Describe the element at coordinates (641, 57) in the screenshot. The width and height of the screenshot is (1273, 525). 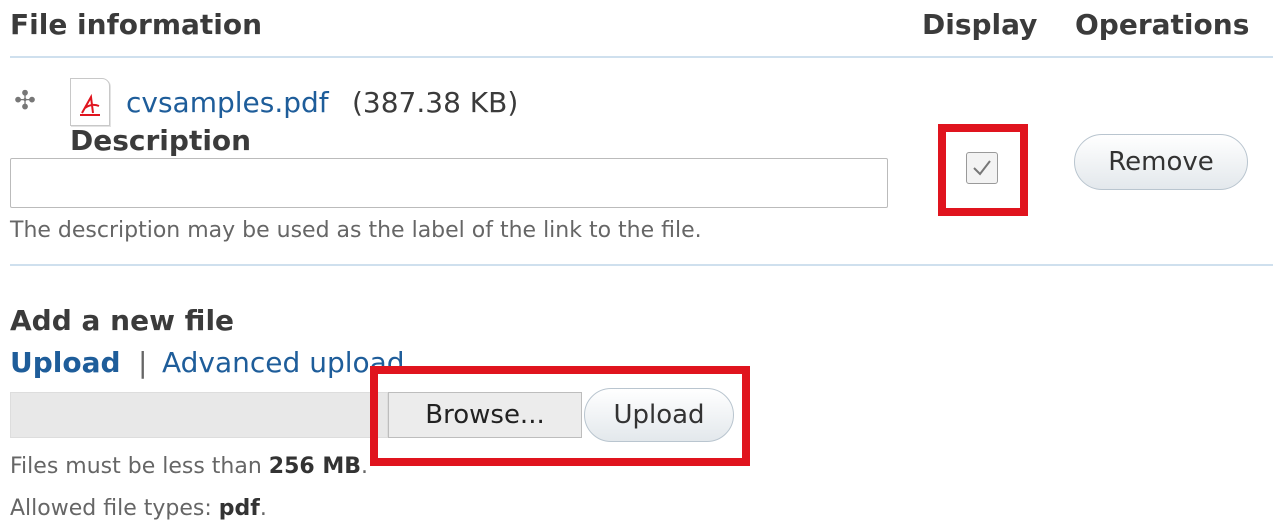
I see `header-divider` at that location.